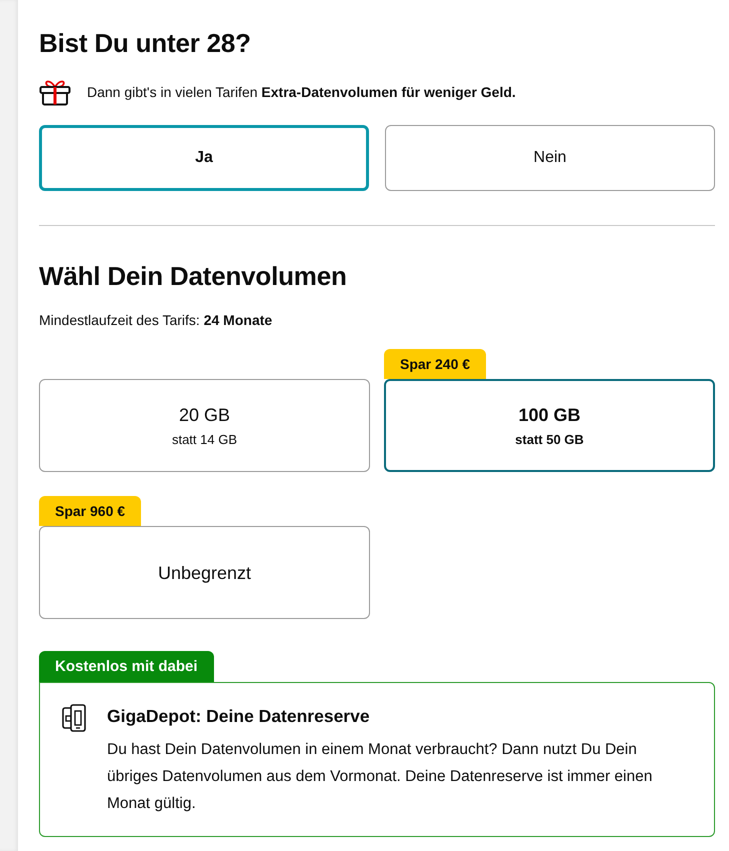 The height and width of the screenshot is (851, 729). What do you see at coordinates (145, 43) in the screenshot?
I see `section-heading: Bist Du unter 28?` at bounding box center [145, 43].